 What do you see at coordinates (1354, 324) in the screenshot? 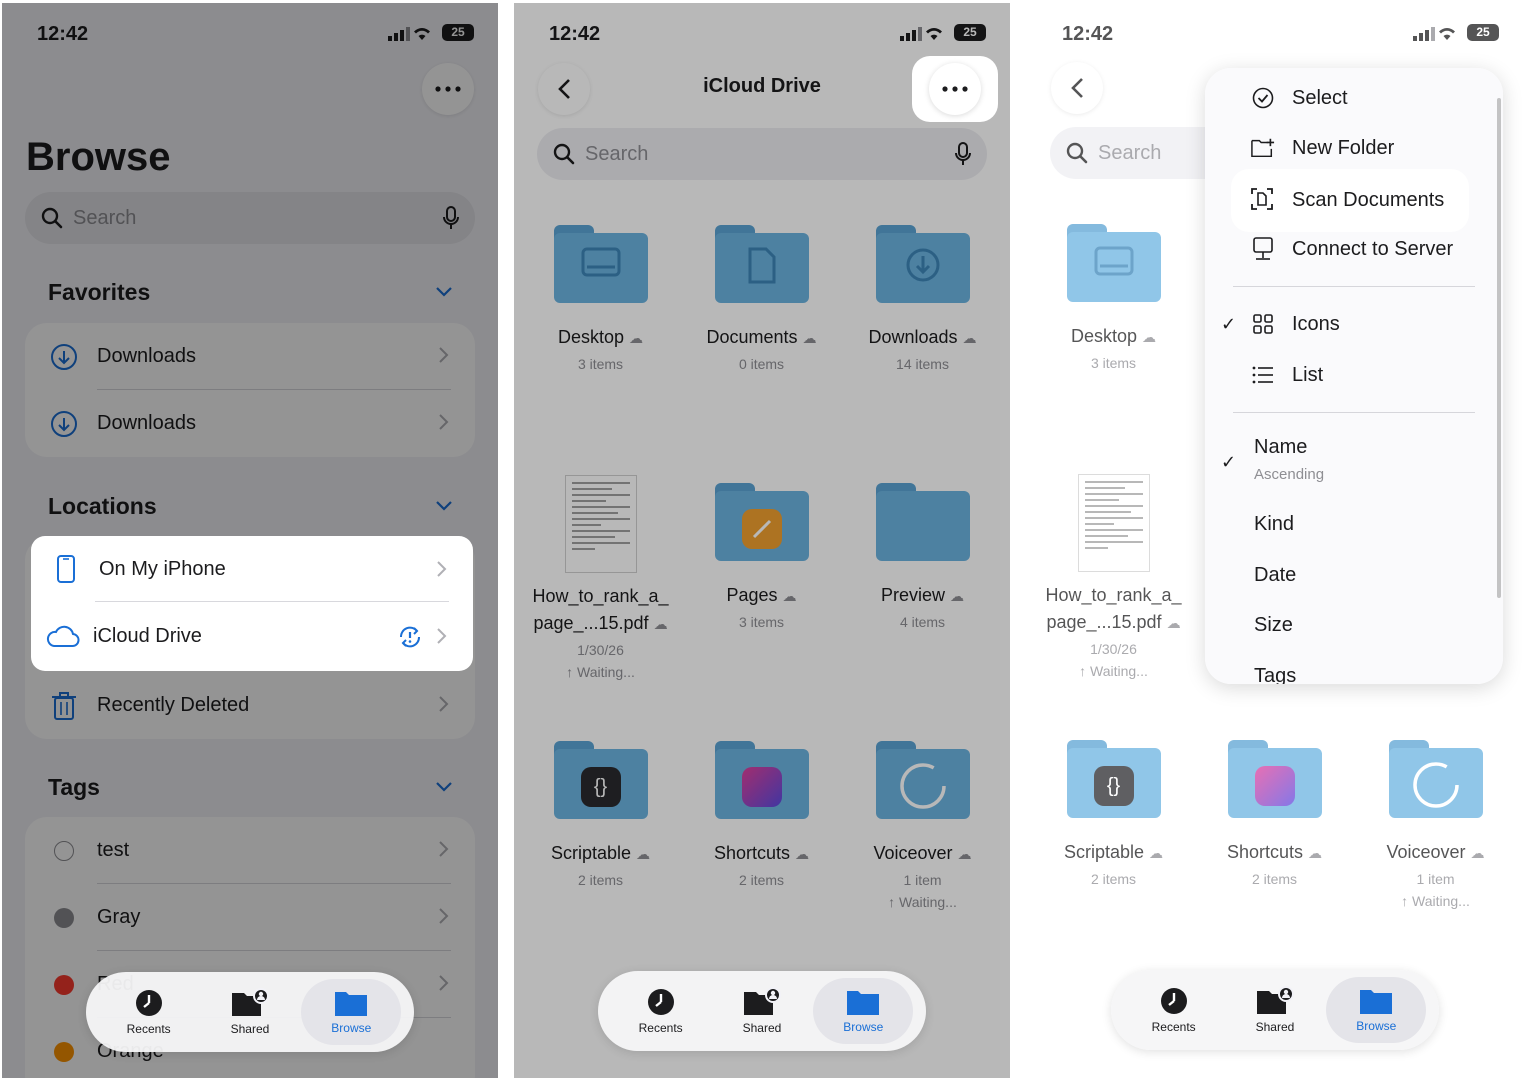
I see `menu-item-icons: ✓ Icons` at bounding box center [1354, 324].